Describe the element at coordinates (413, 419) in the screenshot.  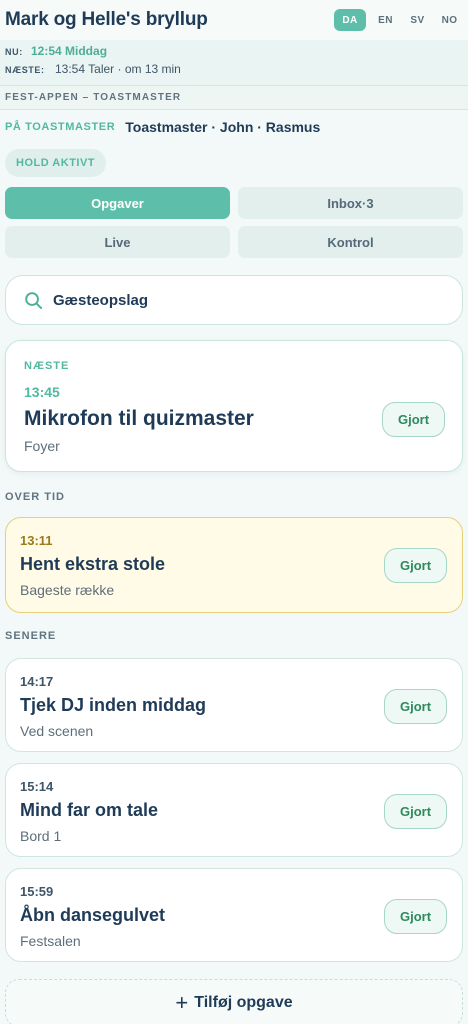
I see `next-task-done-button: Gjort` at that location.